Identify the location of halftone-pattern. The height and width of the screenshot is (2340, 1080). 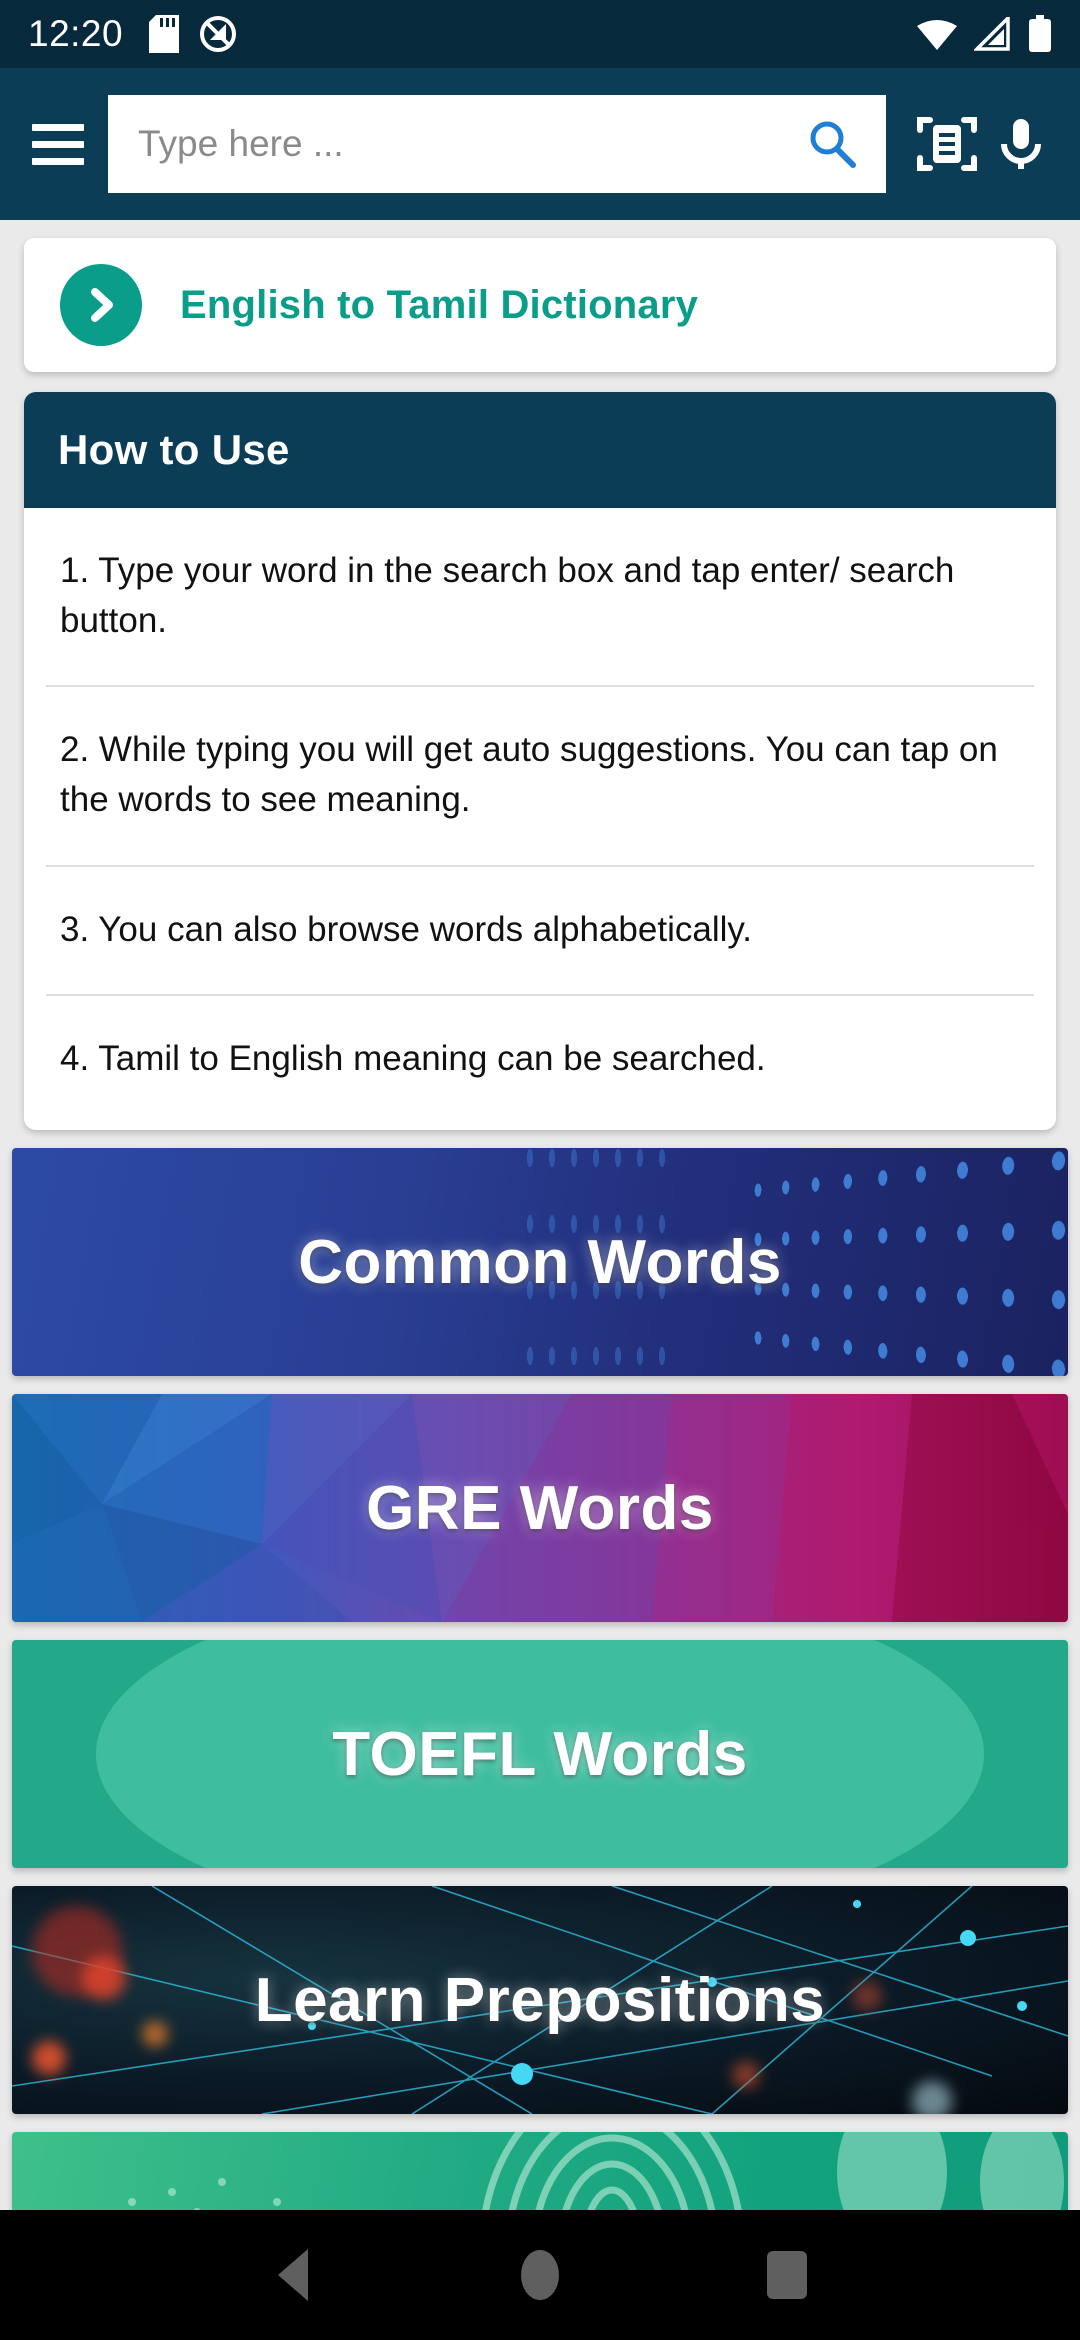
(906, 1262).